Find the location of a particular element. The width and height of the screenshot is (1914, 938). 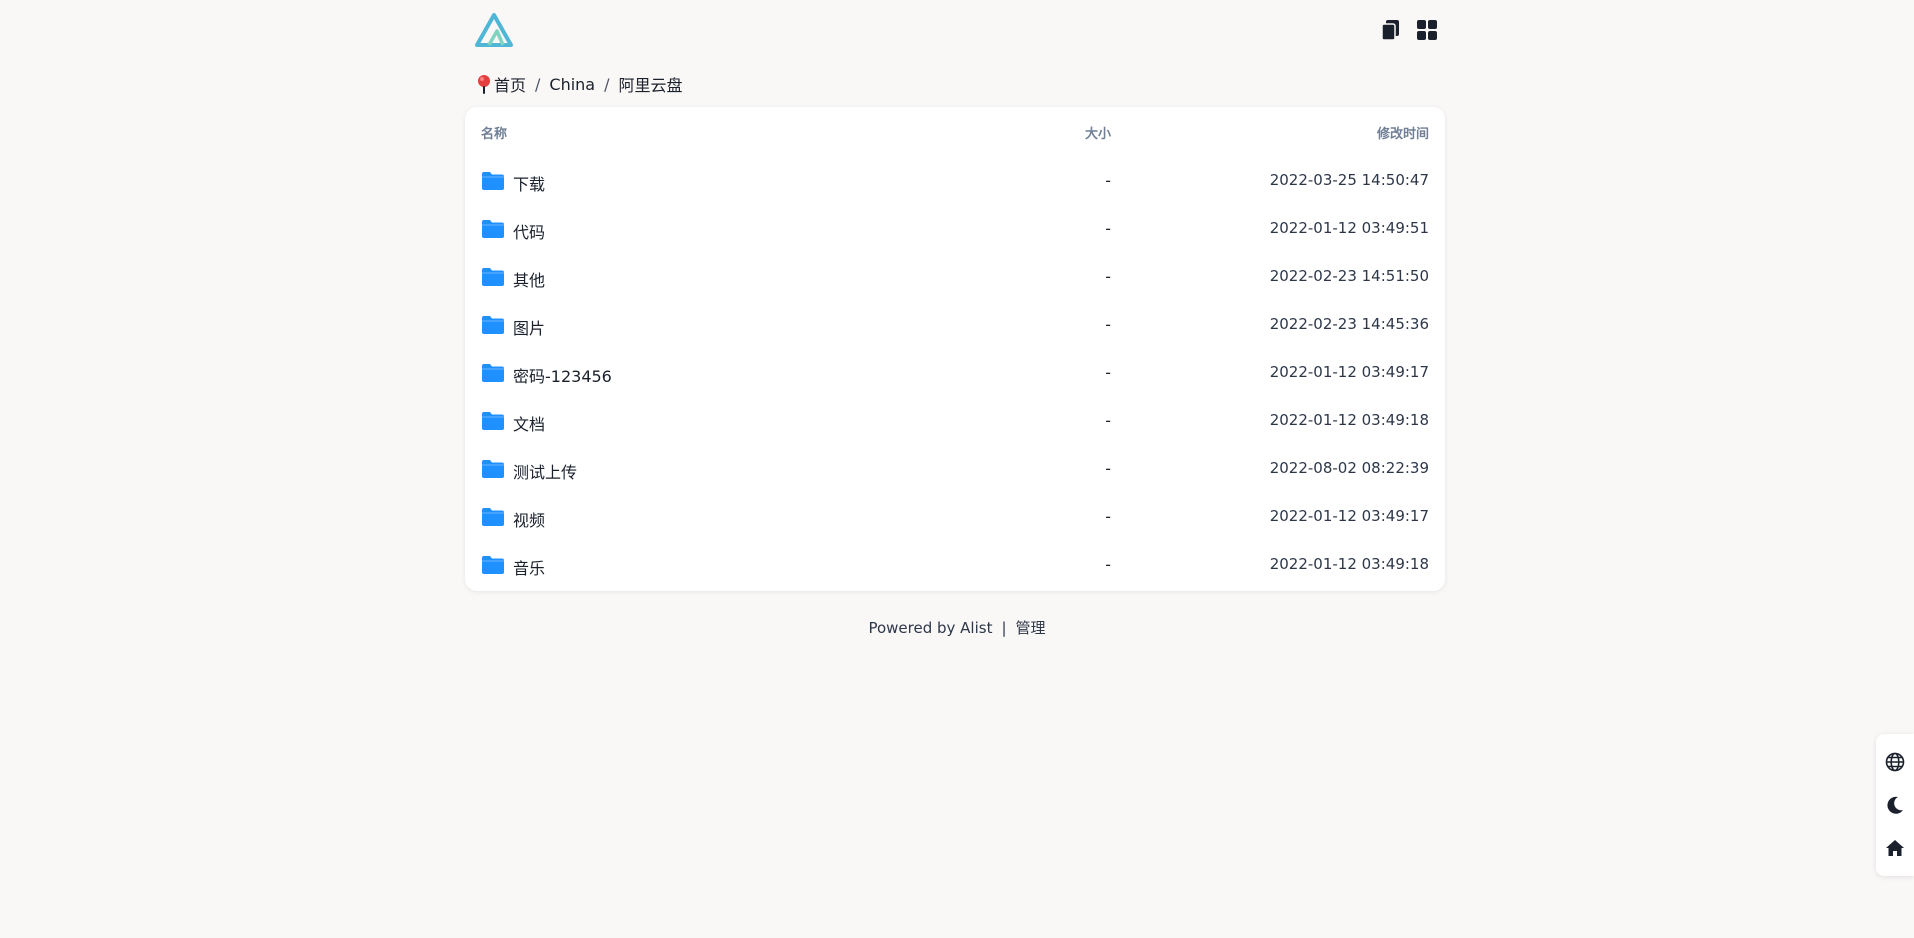

column-size: 大小 is located at coordinates (1098, 132).